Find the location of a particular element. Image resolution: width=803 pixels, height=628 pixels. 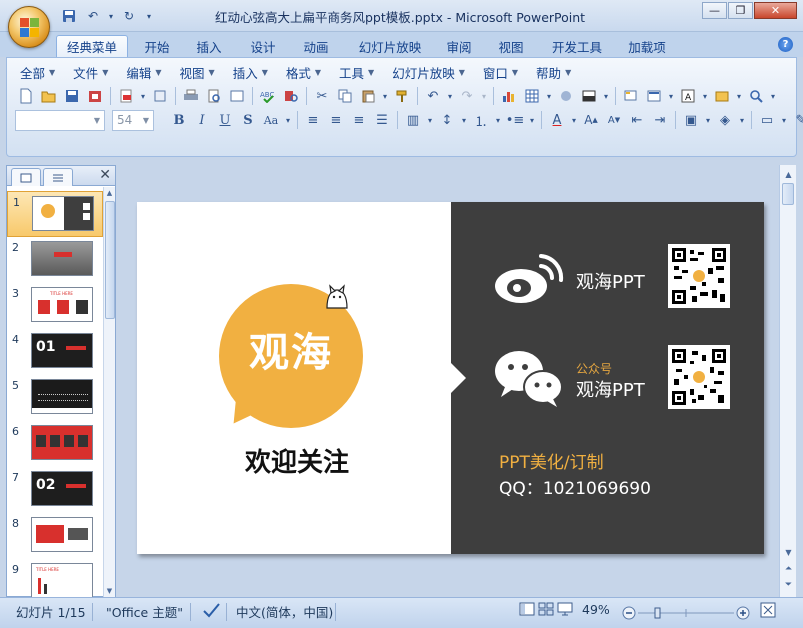

minimize-button: — is located at coordinates (714, 10).